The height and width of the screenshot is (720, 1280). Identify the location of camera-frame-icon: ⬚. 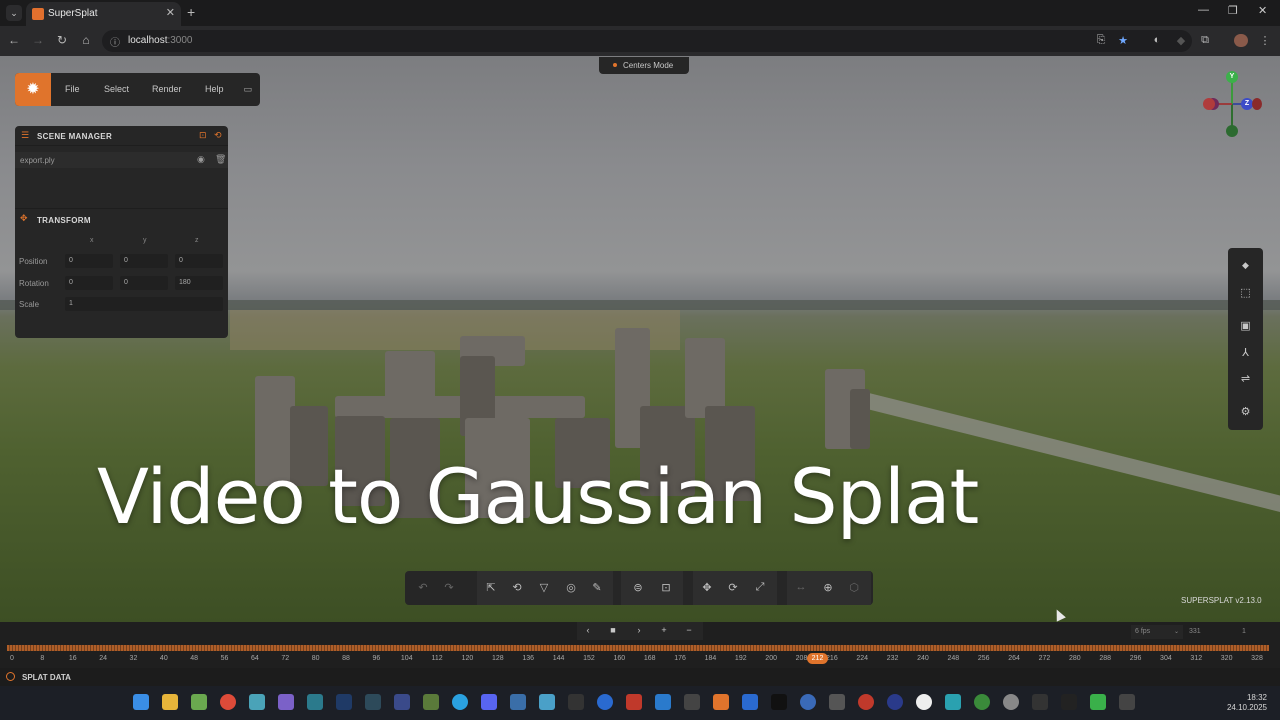
(1245, 292).